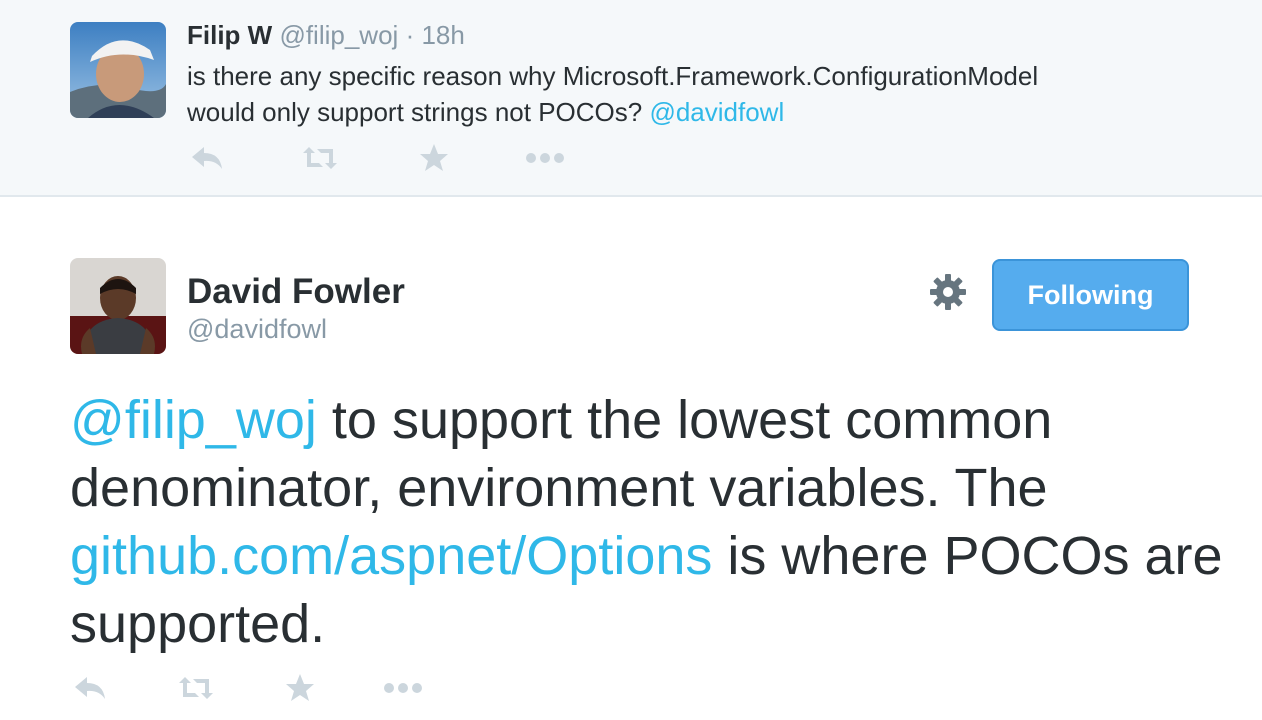 Image resolution: width=1262 pixels, height=720 pixels. What do you see at coordinates (391, 556) in the screenshot?
I see `url-link: github.com/aspnet/Options` at bounding box center [391, 556].